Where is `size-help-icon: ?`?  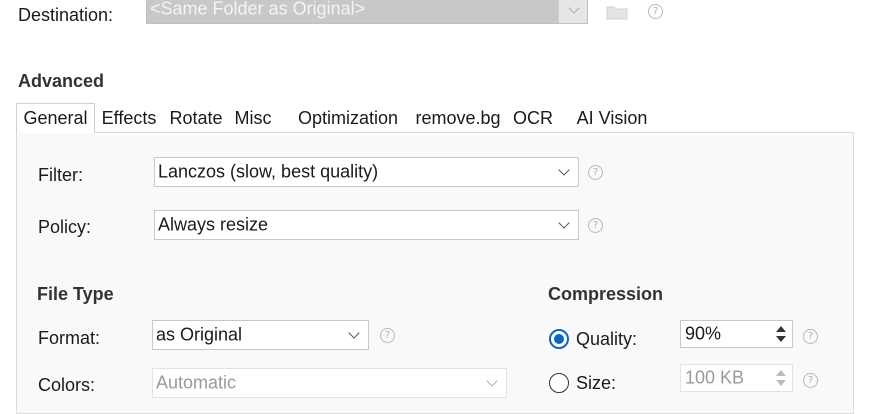 size-help-icon: ? is located at coordinates (810, 380).